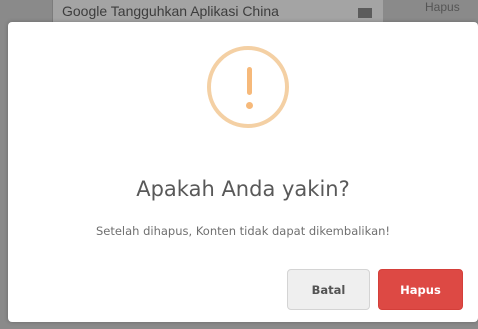 This screenshot has height=329, width=478. What do you see at coordinates (420, 289) in the screenshot?
I see `delete-button: Hapus` at bounding box center [420, 289].